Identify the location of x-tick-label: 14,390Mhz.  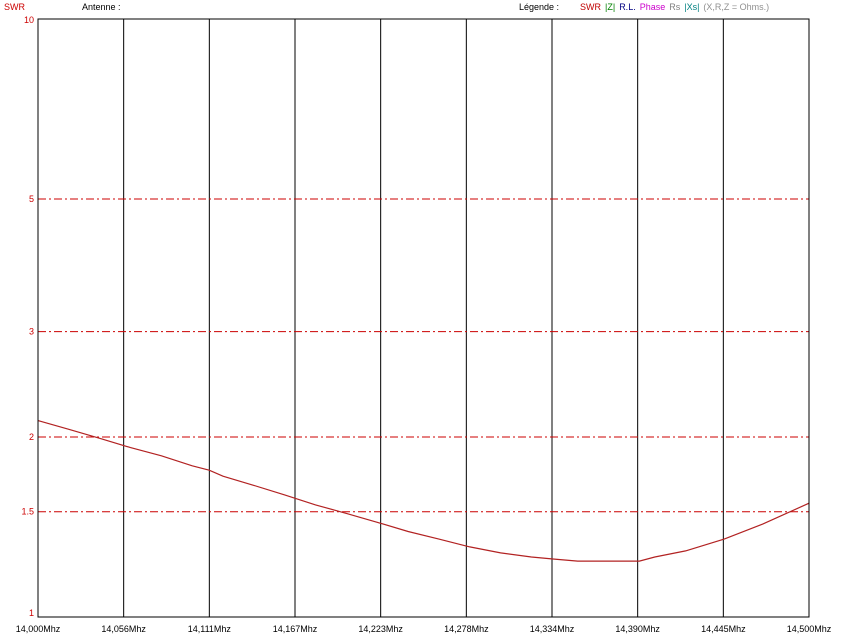
(637, 629).